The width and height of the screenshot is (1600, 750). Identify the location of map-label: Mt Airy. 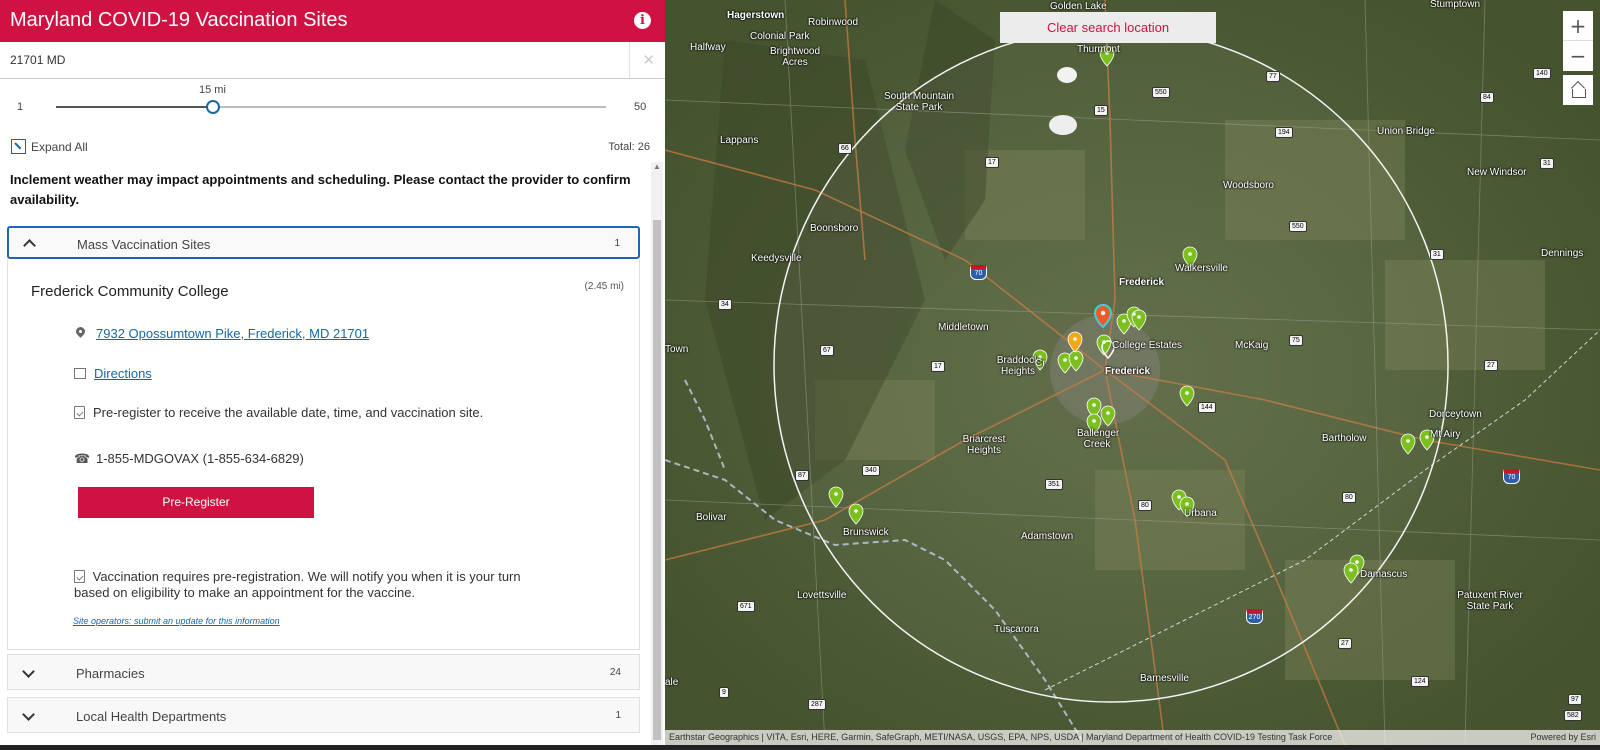
(1445, 434).